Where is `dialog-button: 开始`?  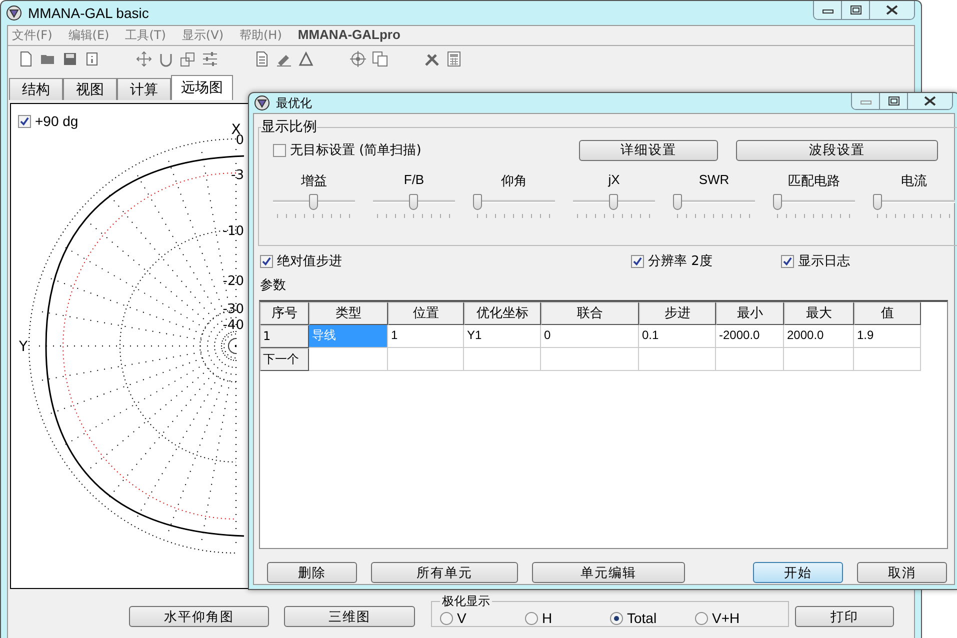 dialog-button: 开始 is located at coordinates (798, 572).